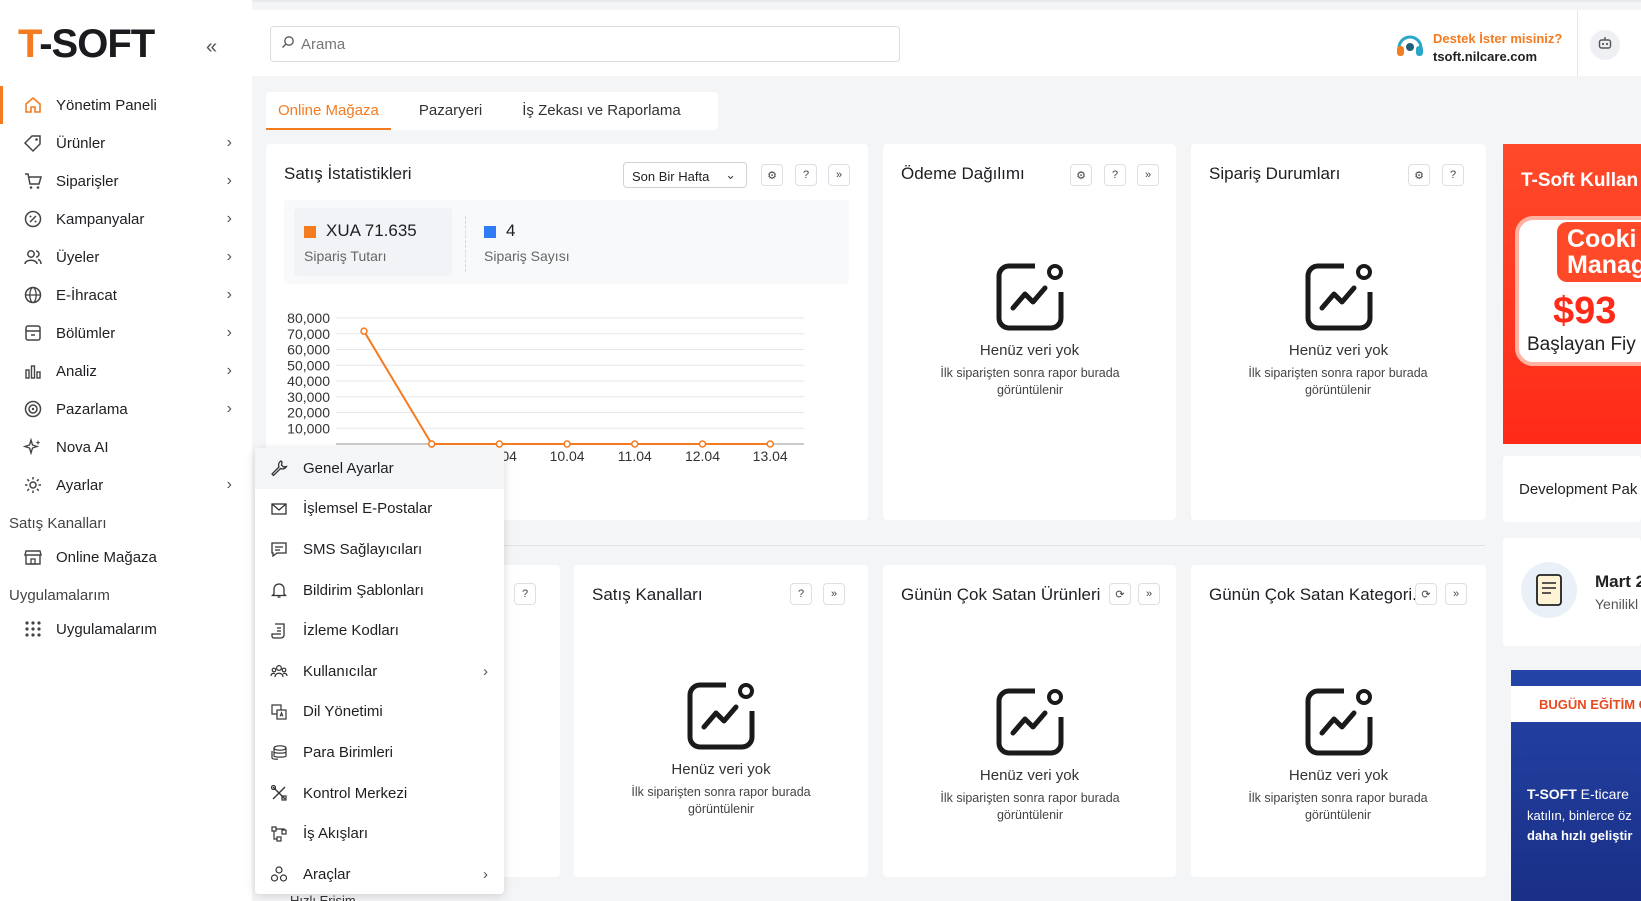 This screenshot has width=1641, height=901. Describe the element at coordinates (211, 47) in the screenshot. I see `collapse-sidebar-icon: «` at that location.